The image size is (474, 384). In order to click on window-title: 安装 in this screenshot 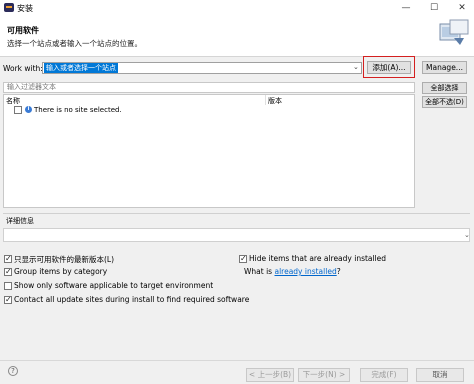, I will do `click(25, 8)`.